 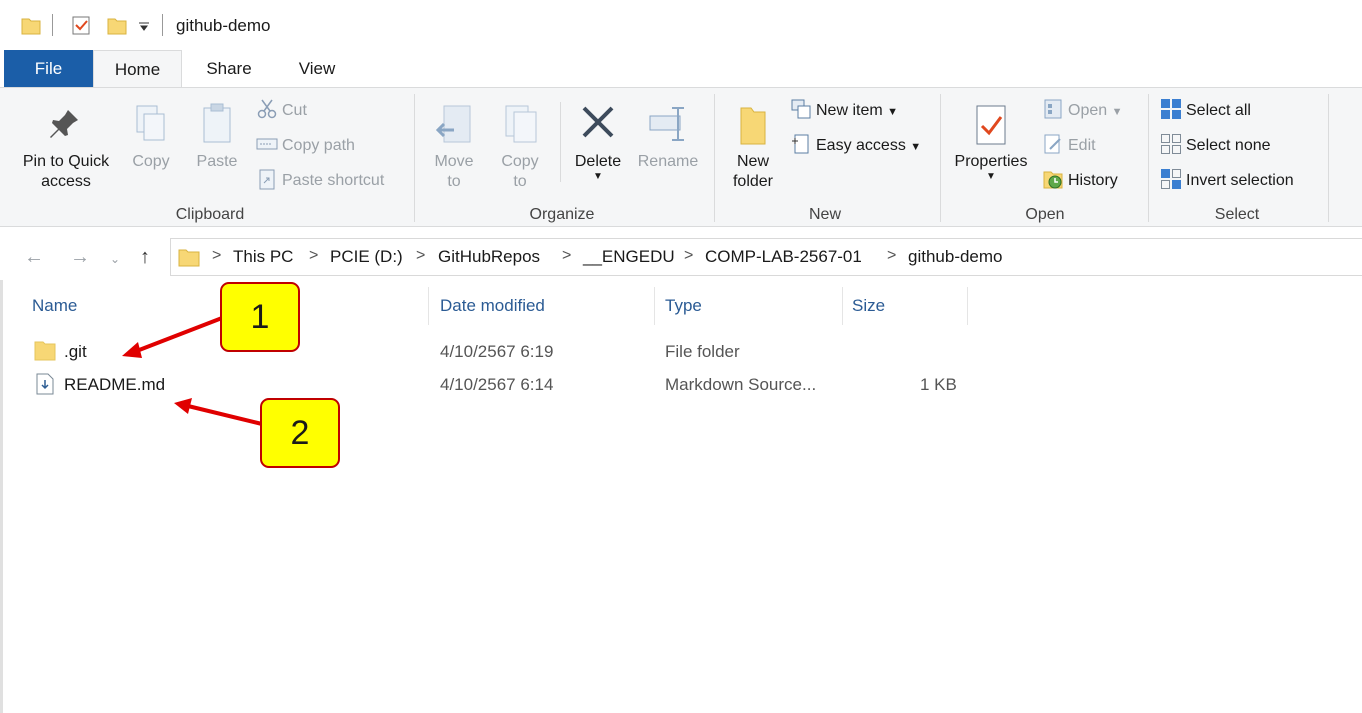 I want to click on callout-badge-2: 2, so click(x=300, y=433).